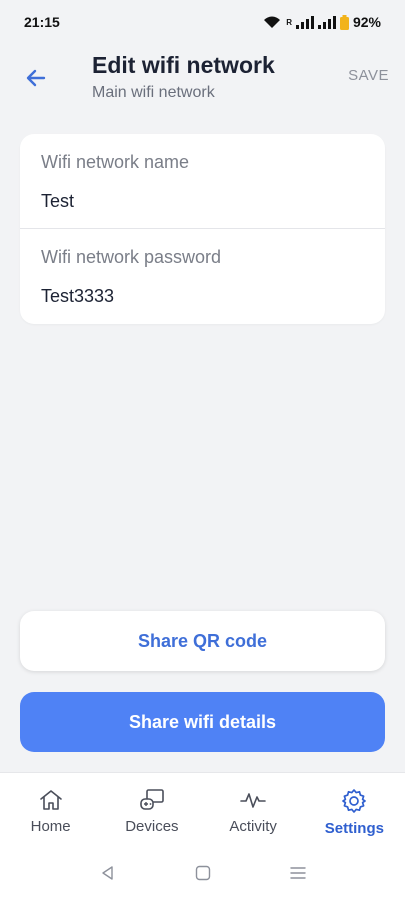 The width and height of the screenshot is (405, 900). Describe the element at coordinates (77, 296) in the screenshot. I see `wifi-password-value: Test3333` at that location.